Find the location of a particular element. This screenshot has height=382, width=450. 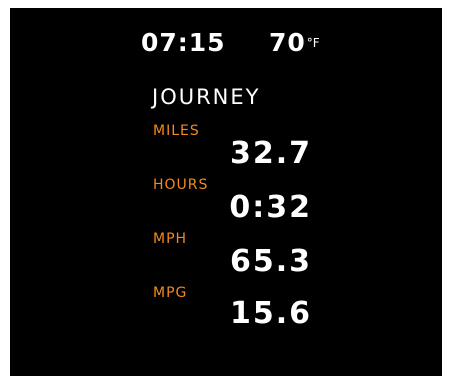

hours-label: HOURS is located at coordinates (181, 185).